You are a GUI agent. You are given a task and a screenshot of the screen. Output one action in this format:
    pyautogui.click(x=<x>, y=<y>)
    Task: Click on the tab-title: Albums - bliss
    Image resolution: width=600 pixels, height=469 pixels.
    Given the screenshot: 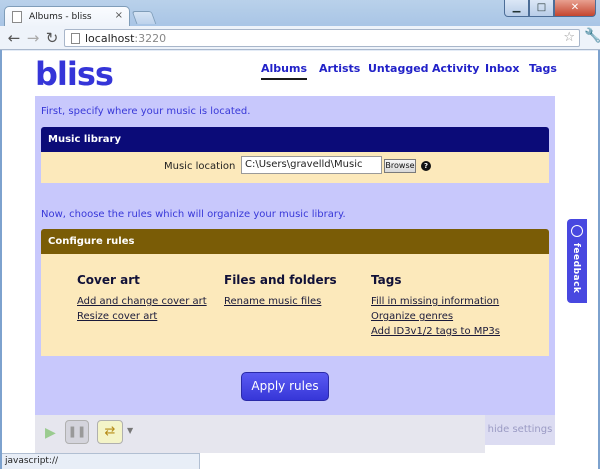 What is the action you would take?
    pyautogui.click(x=60, y=17)
    